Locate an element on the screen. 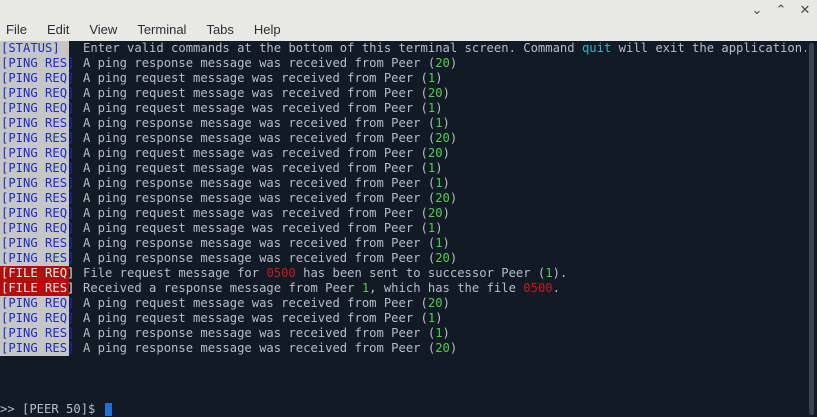 The height and width of the screenshot is (417, 817). menu-bar: File Edit View Terminal Tabs Help is located at coordinates (408, 30).